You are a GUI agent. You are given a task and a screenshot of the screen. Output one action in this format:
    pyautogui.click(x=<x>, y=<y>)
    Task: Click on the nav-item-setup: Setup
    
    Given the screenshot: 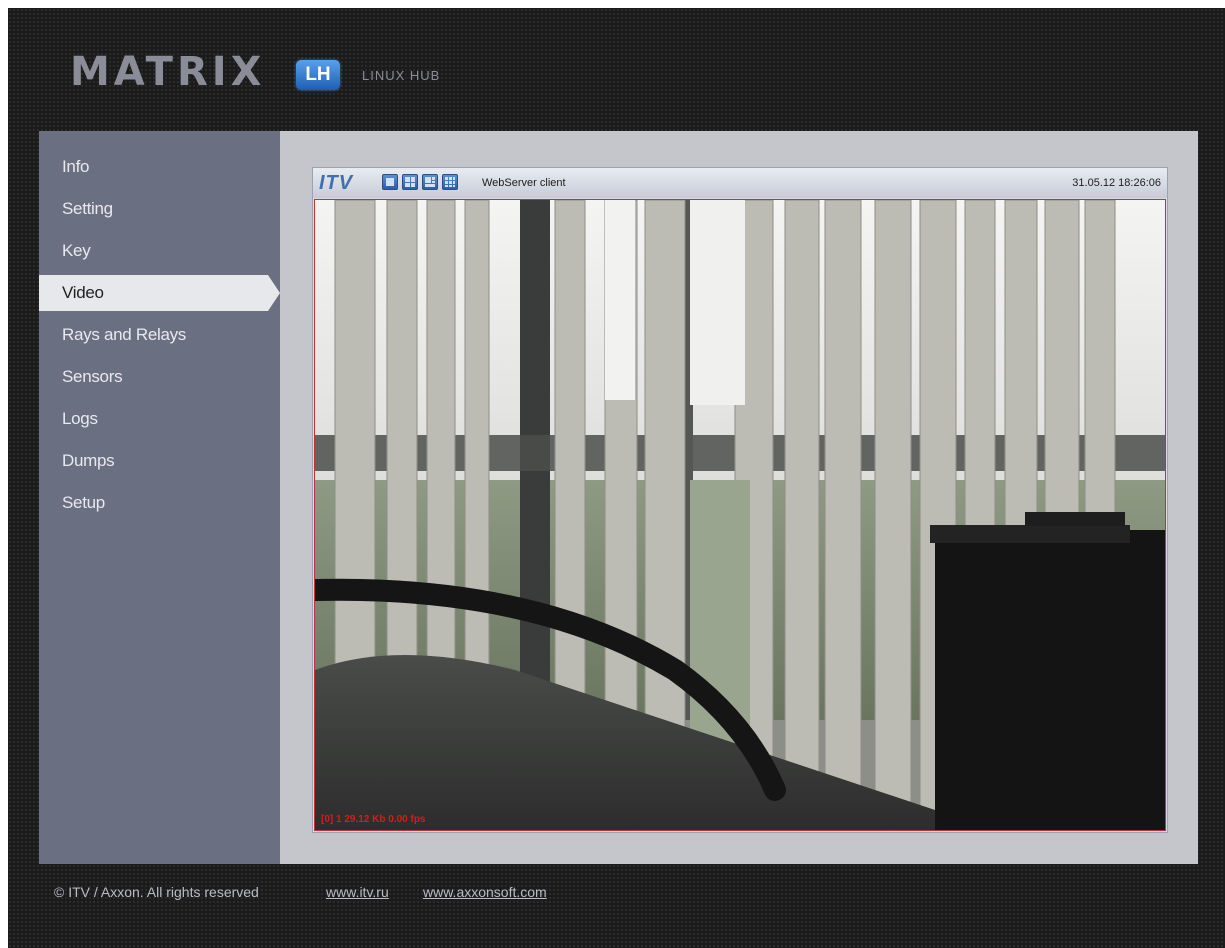 What is the action you would take?
    pyautogui.click(x=159, y=503)
    